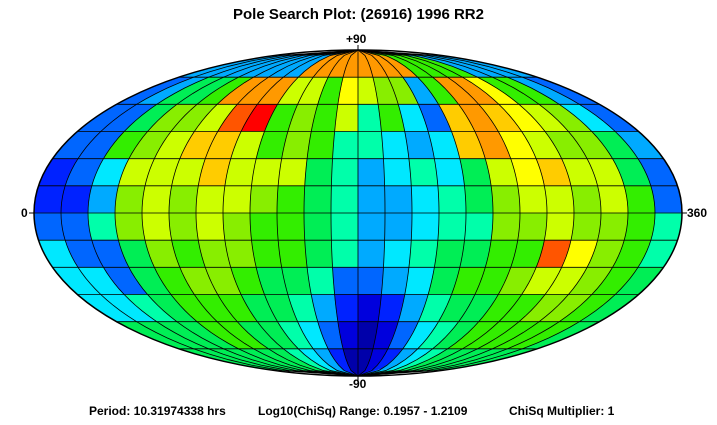 The width and height of the screenshot is (717, 425). Describe the element at coordinates (24, 213) in the screenshot. I see `left-longitude-label: 0` at that location.